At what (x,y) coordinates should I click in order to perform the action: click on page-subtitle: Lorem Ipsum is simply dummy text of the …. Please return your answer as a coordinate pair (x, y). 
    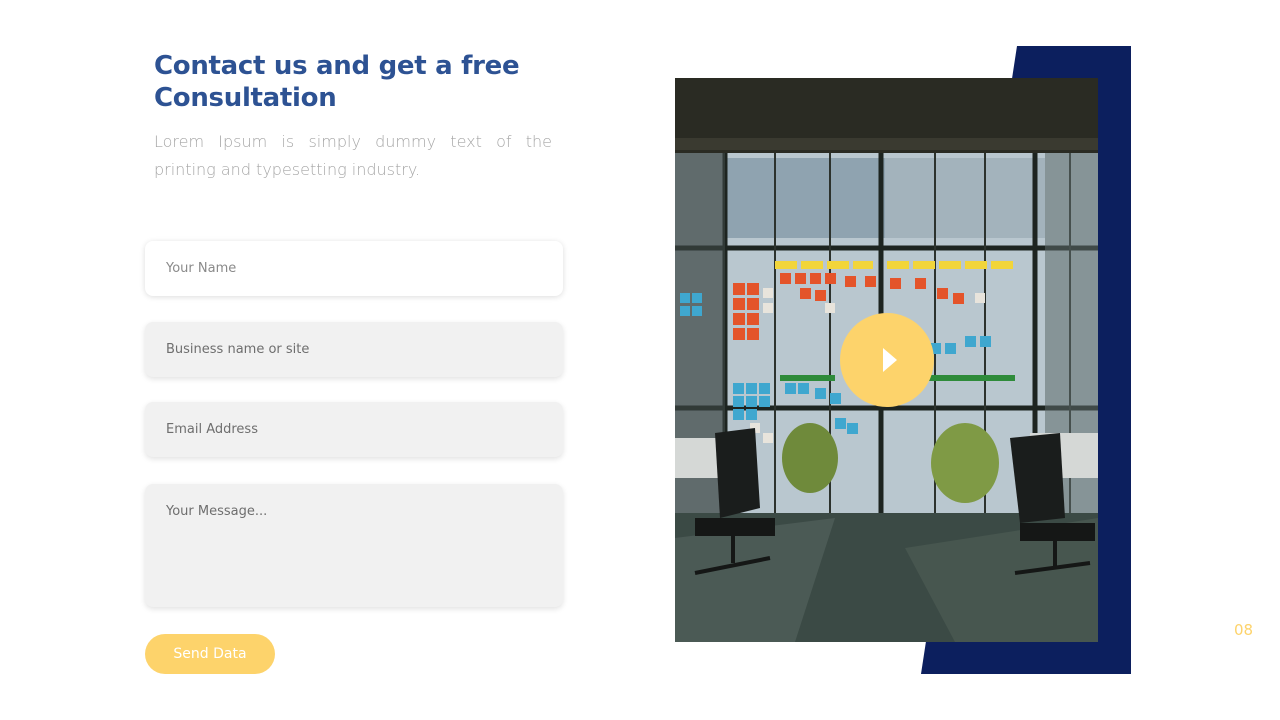
    Looking at the image, I should click on (353, 155).